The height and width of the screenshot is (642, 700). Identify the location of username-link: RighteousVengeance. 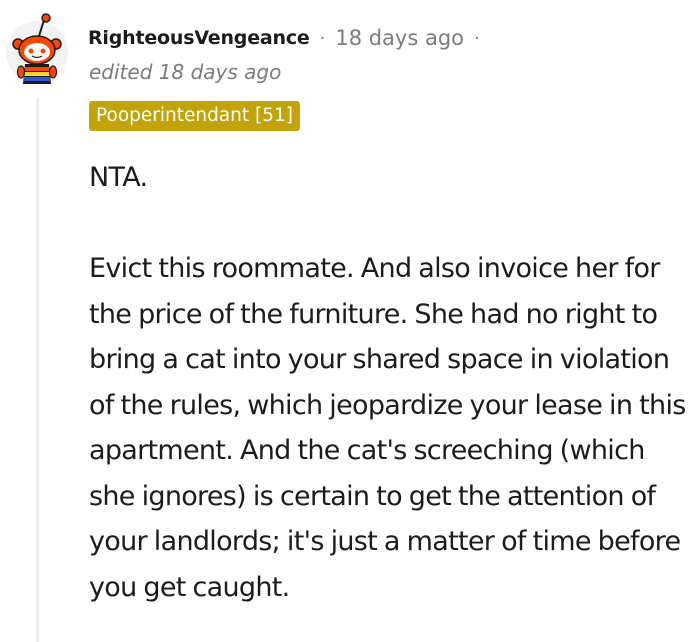
(199, 38).